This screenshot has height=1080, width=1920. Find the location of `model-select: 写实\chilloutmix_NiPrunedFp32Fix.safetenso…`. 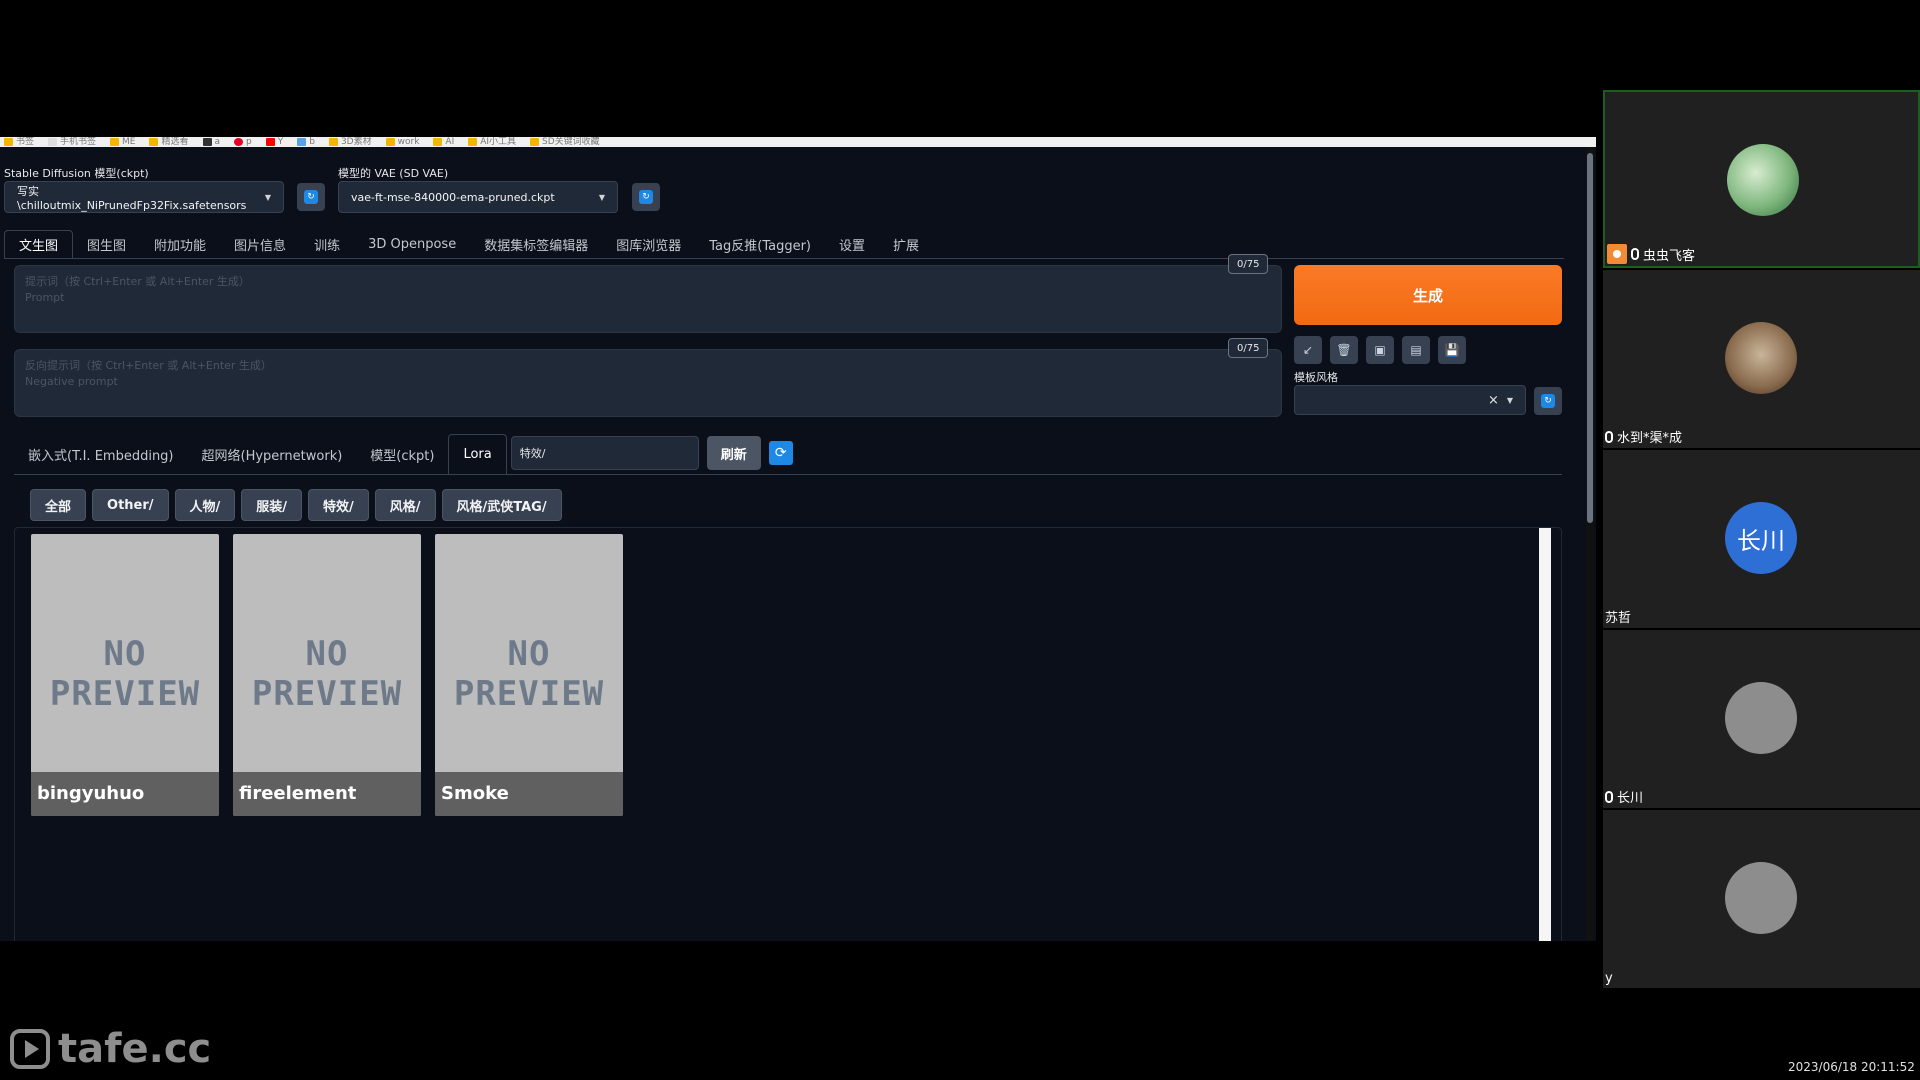

model-select: 写实\chilloutmix_NiPrunedFp32Fix.safetenso… is located at coordinates (144, 197).